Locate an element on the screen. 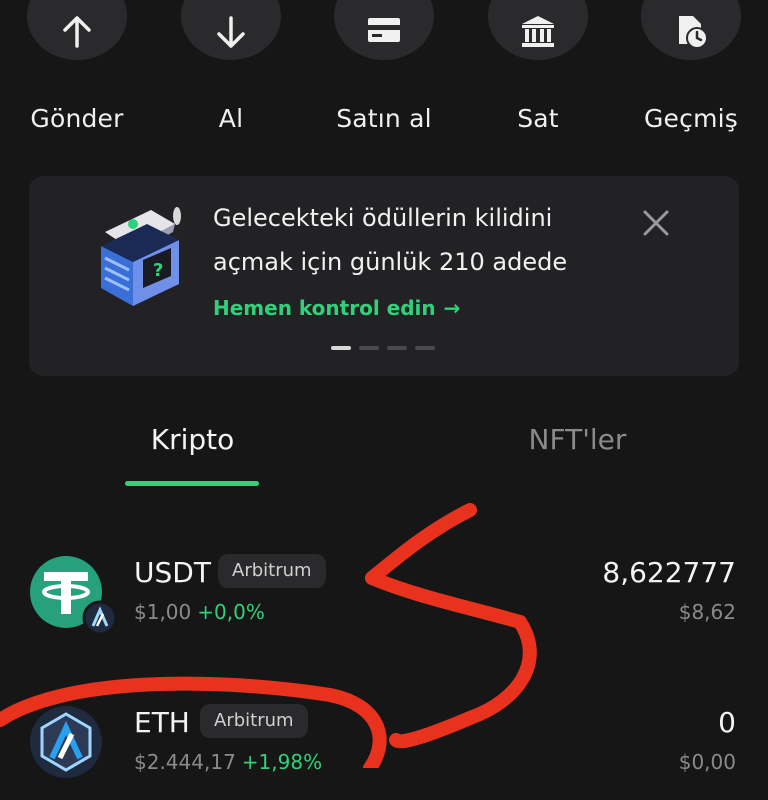 The height and width of the screenshot is (800, 768). banner-cta-label: Hemen kontrol edin is located at coordinates (324, 308).